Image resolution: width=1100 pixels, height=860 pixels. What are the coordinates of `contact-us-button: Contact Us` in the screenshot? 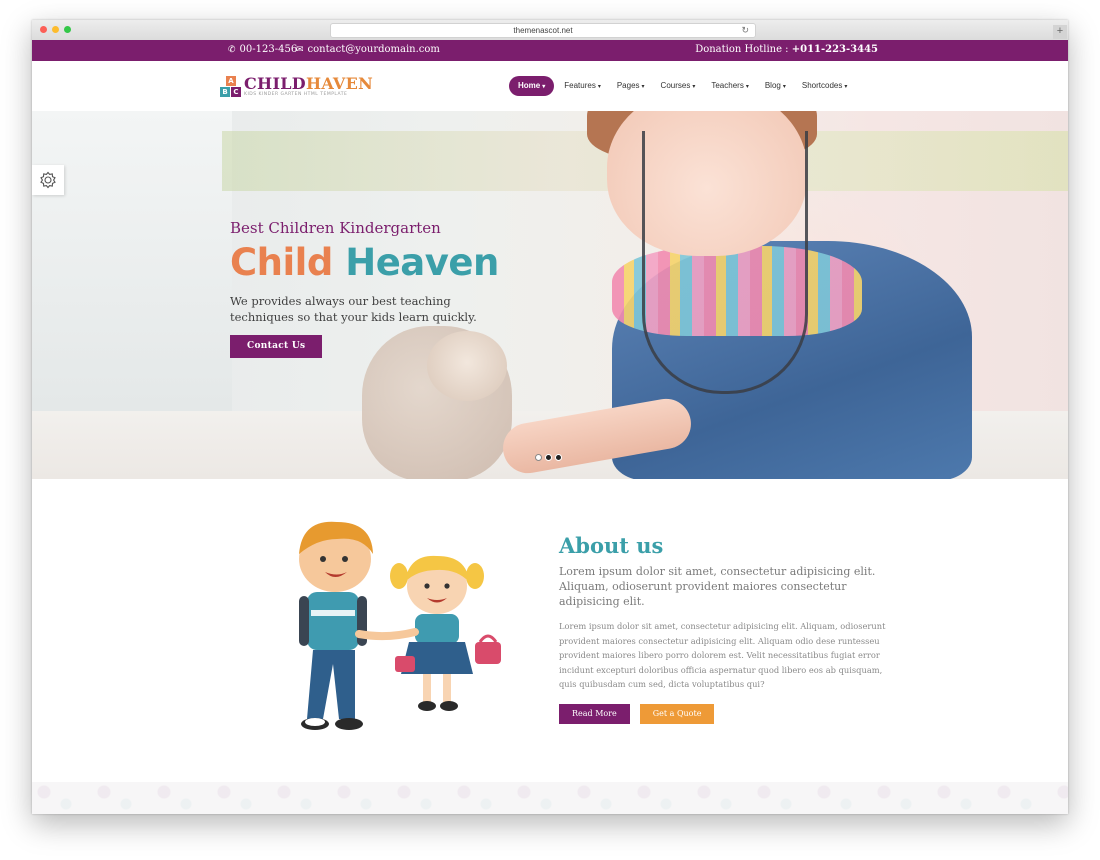 It's located at (276, 346).